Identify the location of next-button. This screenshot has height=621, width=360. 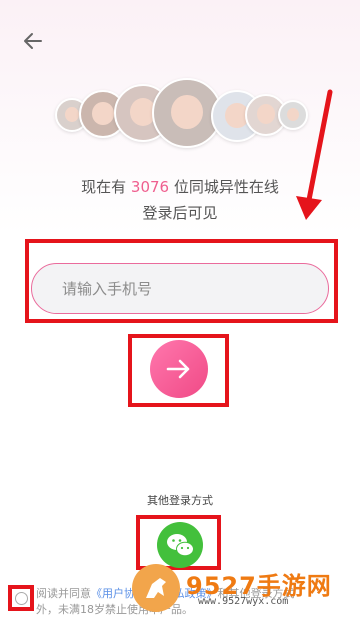
(179, 369).